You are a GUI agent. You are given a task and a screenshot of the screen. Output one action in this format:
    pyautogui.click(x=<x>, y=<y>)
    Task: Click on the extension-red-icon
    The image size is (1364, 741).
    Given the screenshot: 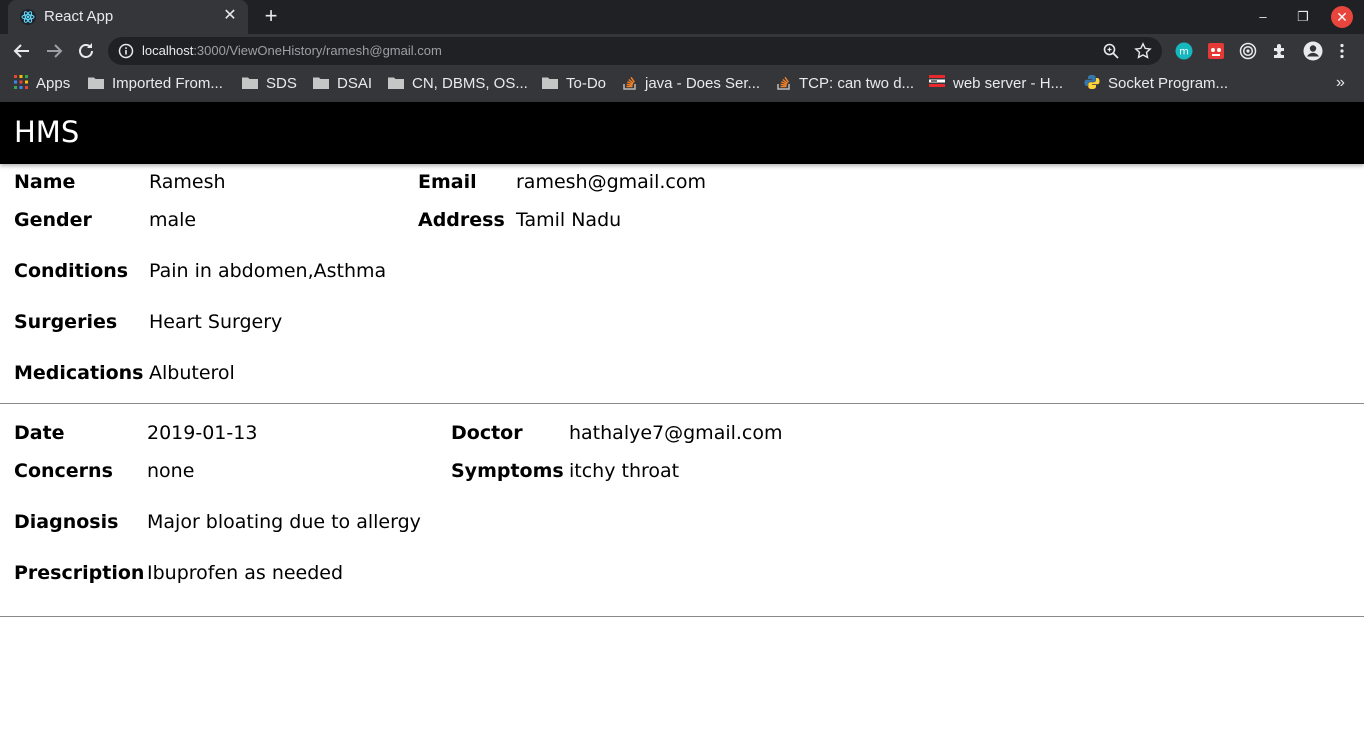 What is the action you would take?
    pyautogui.click(x=1216, y=51)
    